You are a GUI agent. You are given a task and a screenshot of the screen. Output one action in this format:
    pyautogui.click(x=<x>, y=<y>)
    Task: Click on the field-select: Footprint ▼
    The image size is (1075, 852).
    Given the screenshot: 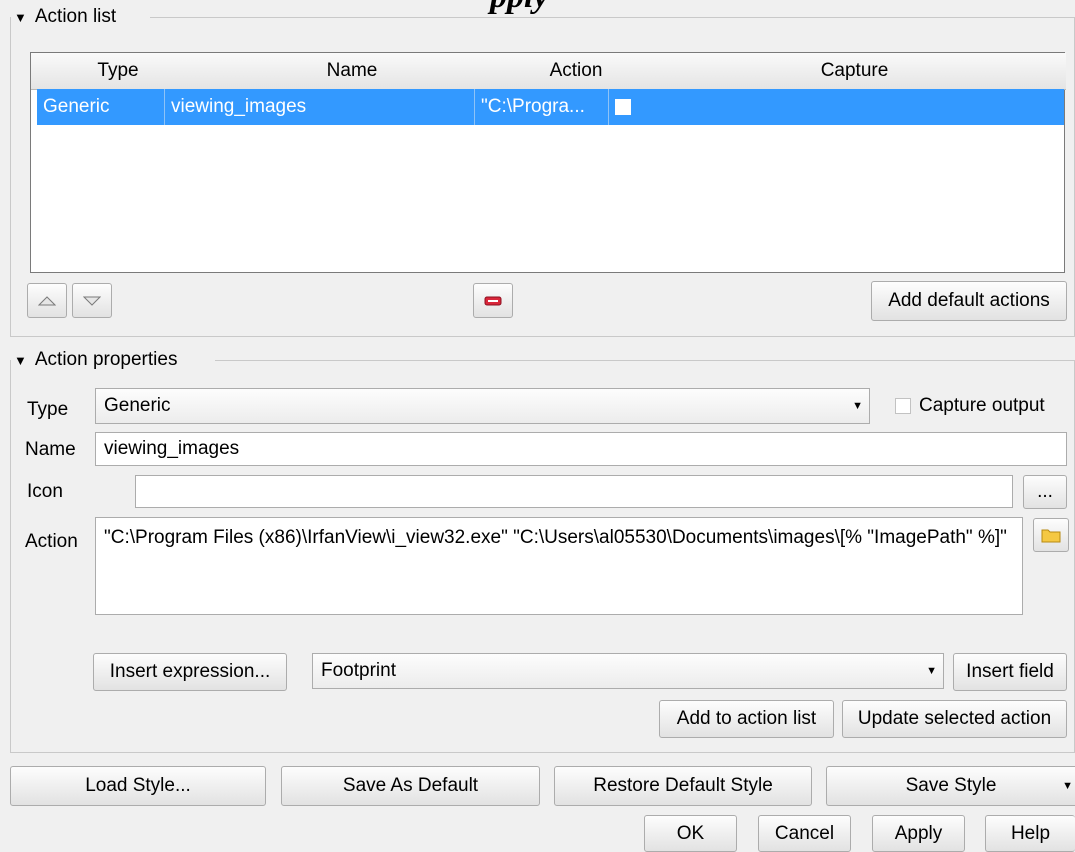 What is the action you would take?
    pyautogui.click(x=628, y=671)
    